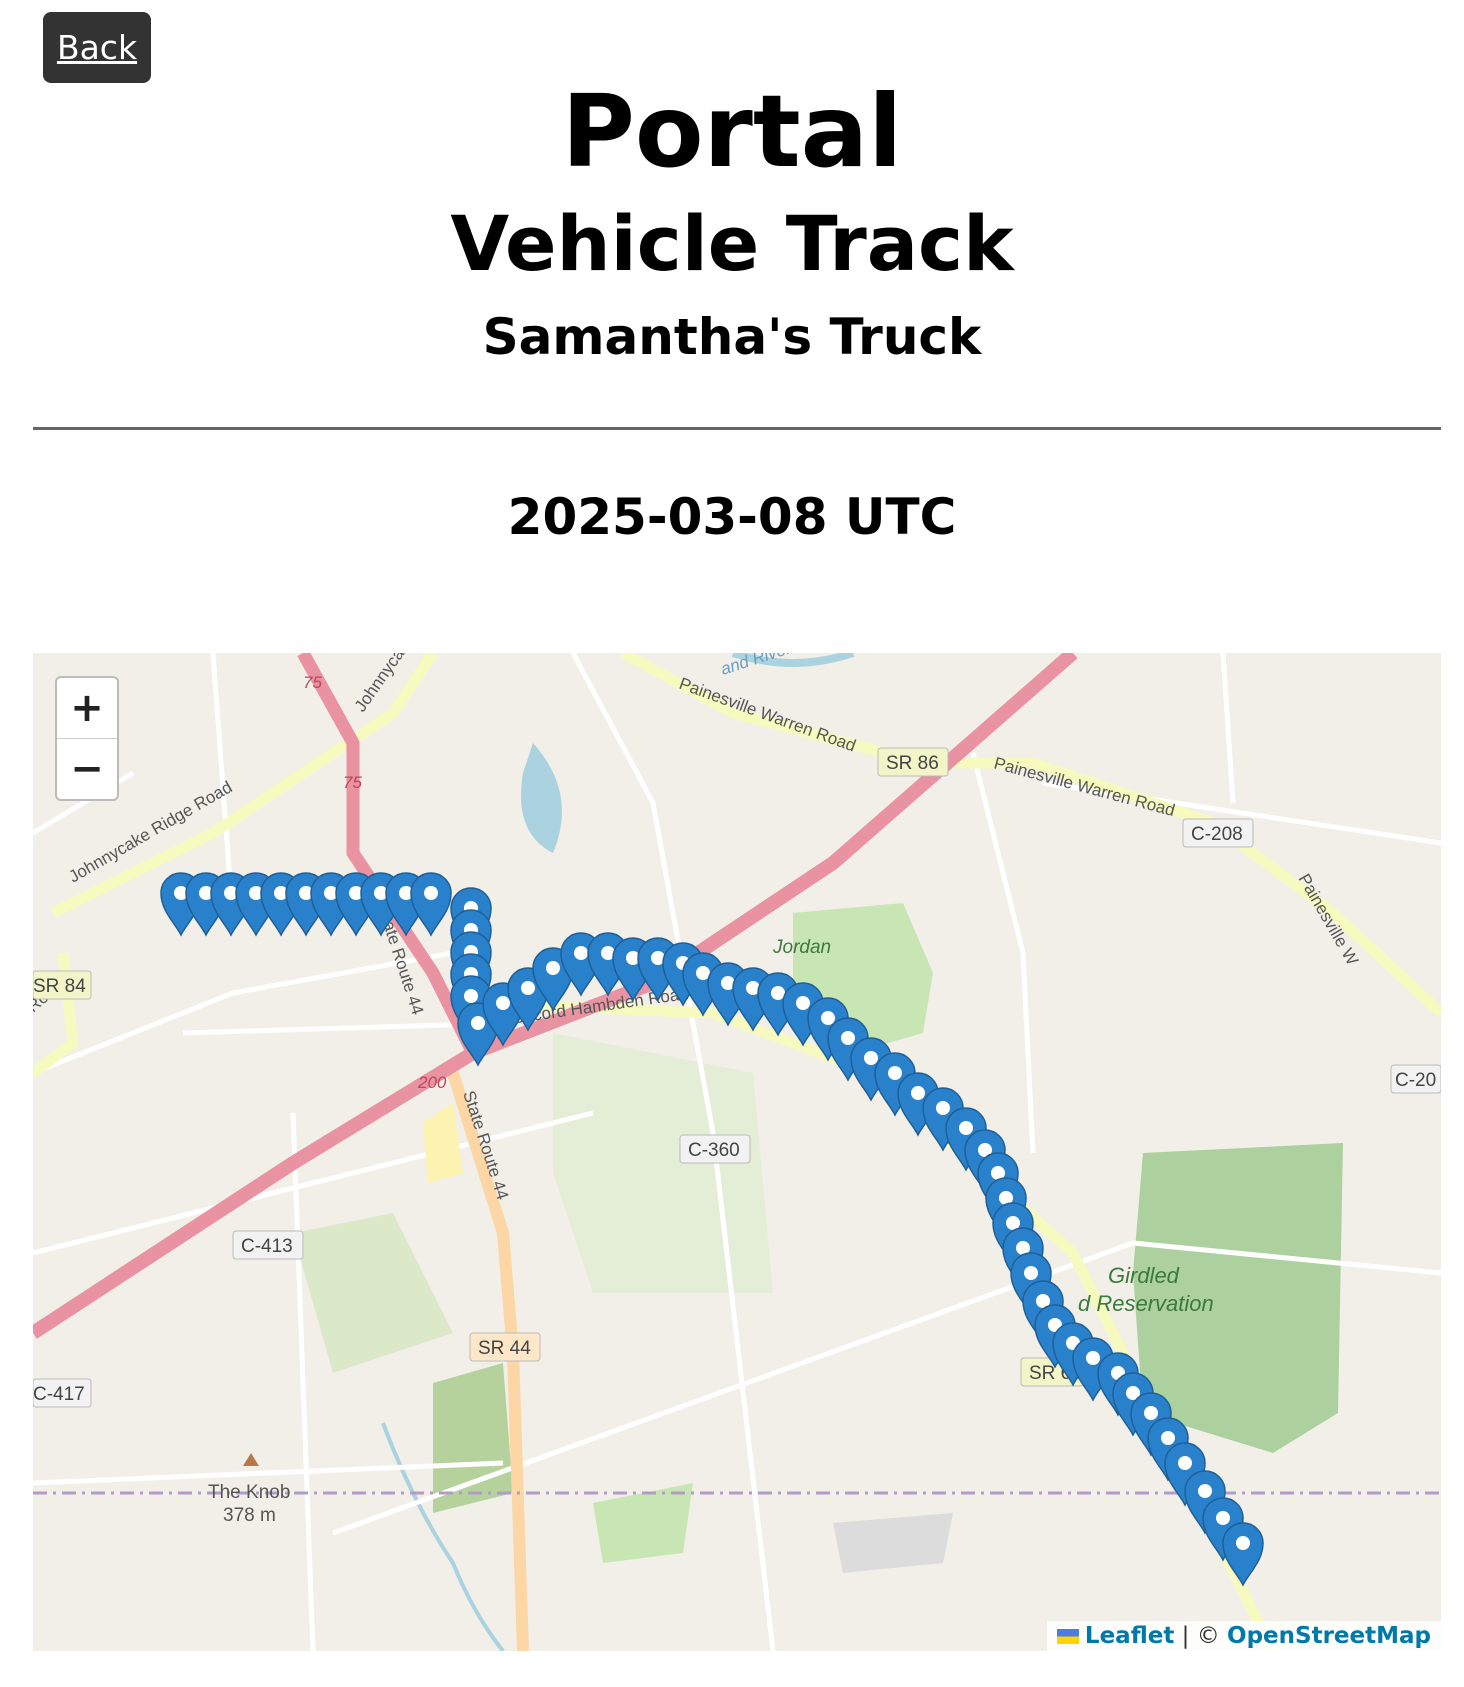 This screenshot has height=1687, width=1464. Describe the element at coordinates (1146, 1303) in the screenshot. I see `park-label: d Reservation` at that location.